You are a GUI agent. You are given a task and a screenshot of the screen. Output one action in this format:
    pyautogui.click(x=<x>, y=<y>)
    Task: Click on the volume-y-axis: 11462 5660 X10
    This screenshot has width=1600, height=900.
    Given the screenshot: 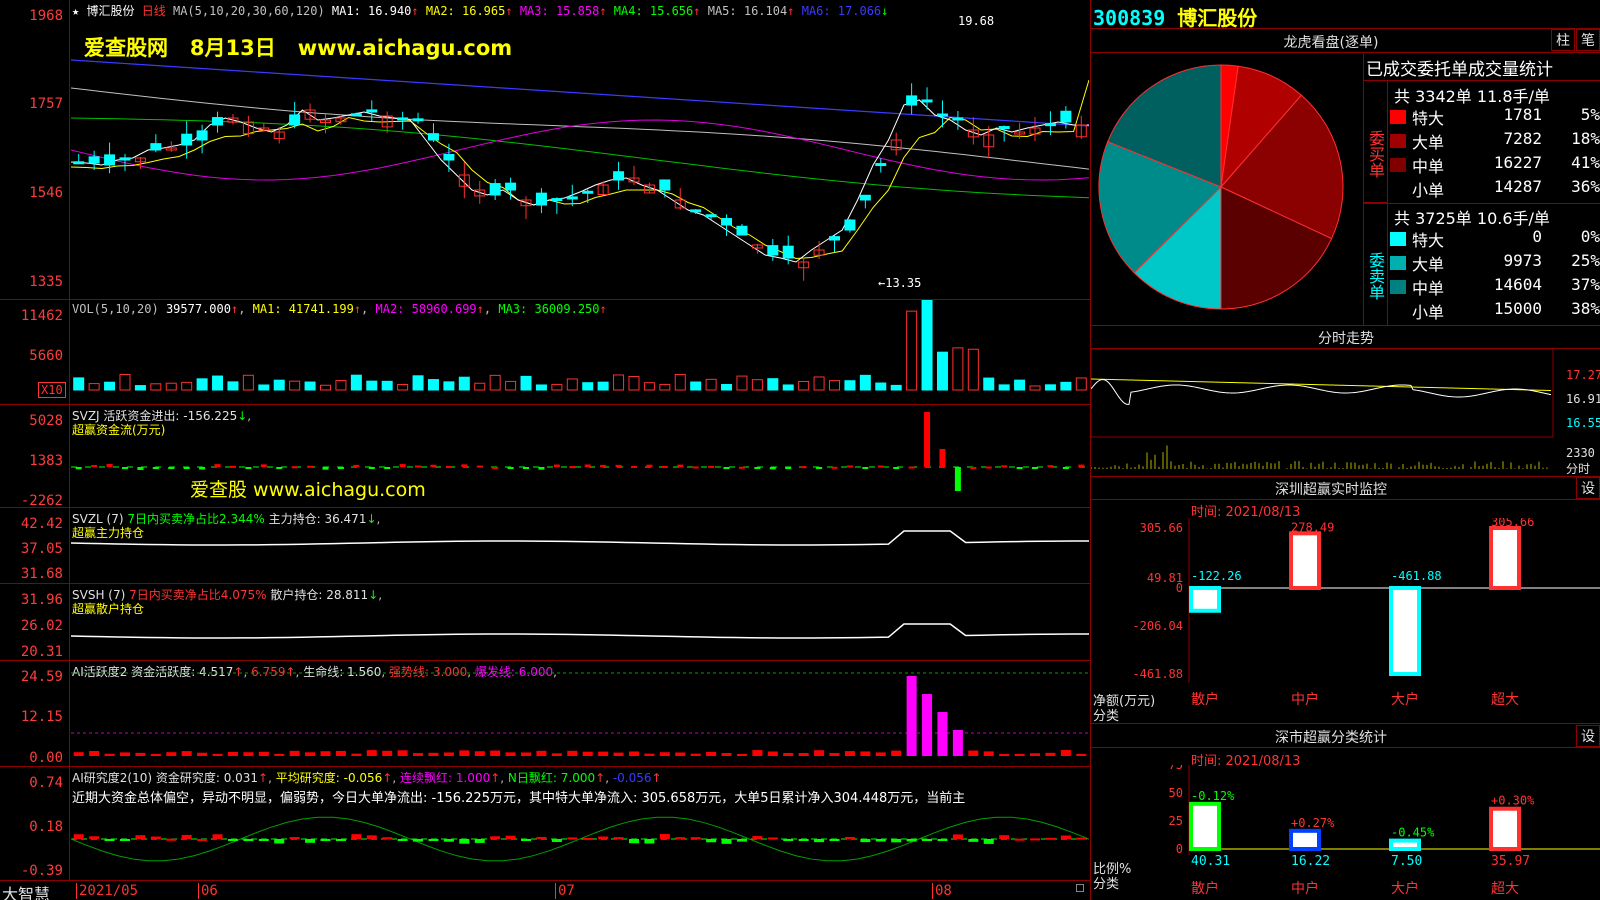 What is the action you would take?
    pyautogui.click(x=35, y=352)
    